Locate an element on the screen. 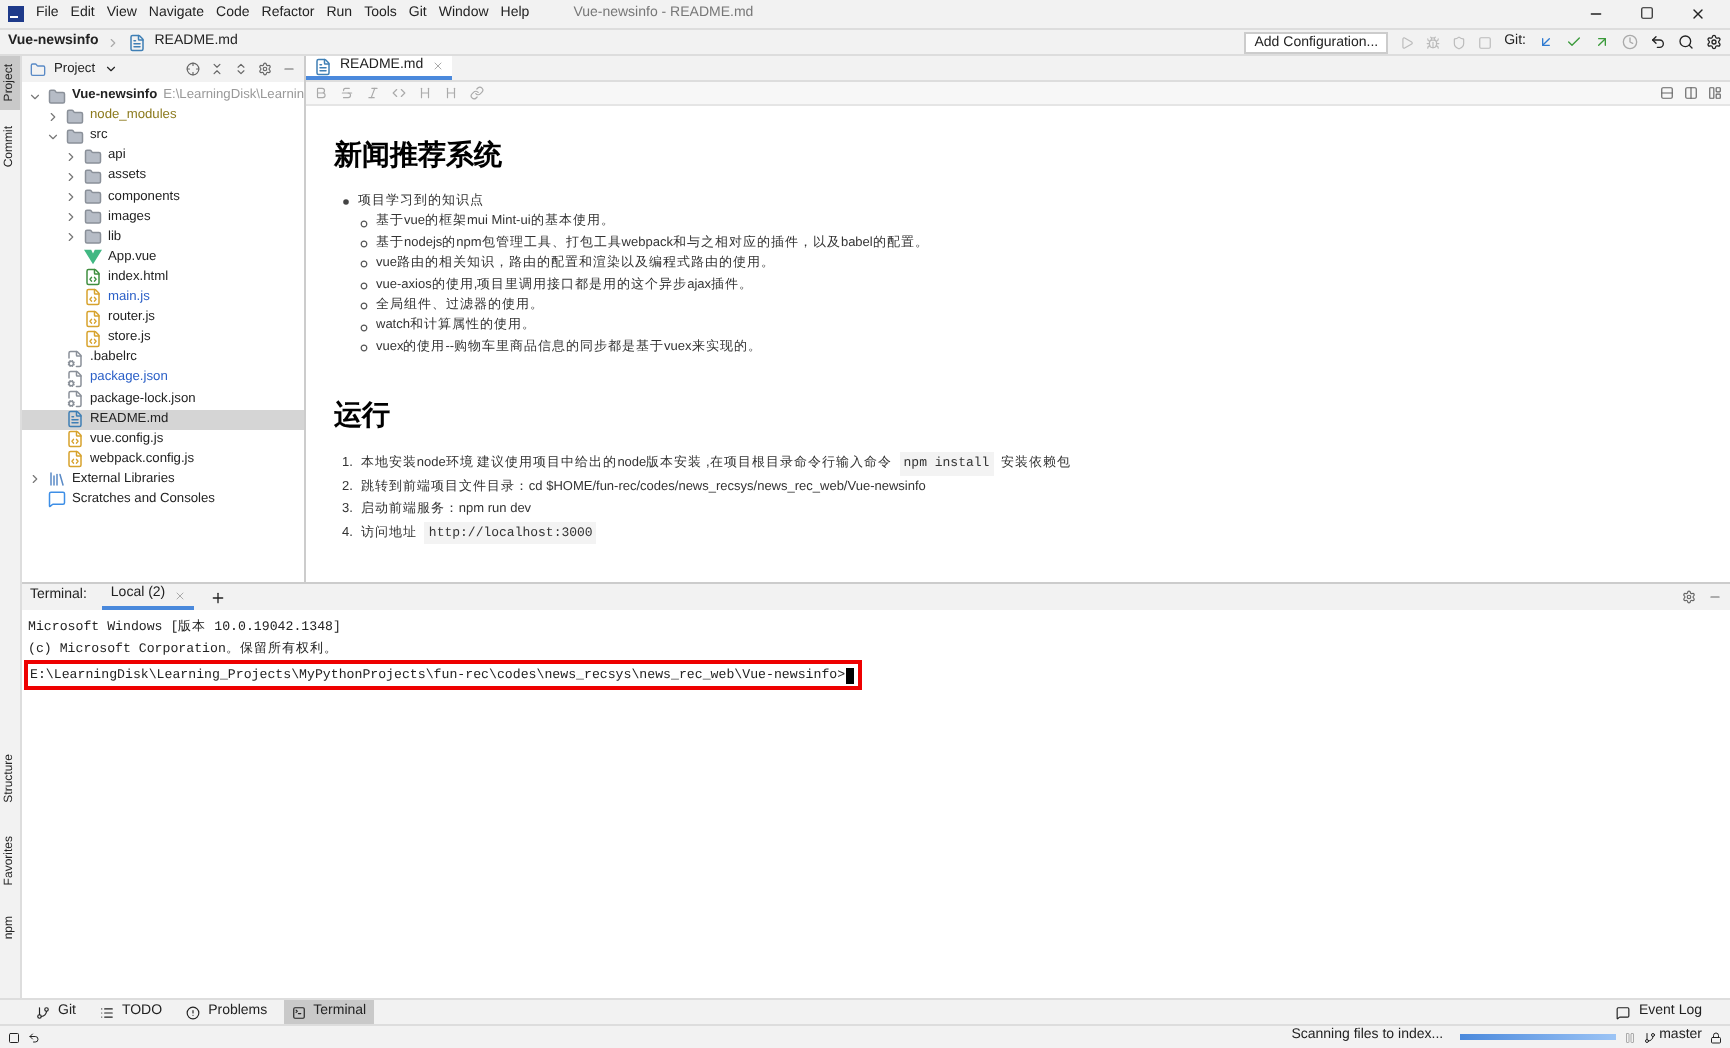 Image resolution: width=1730 pixels, height=1048 pixels. search-icon is located at coordinates (1686, 42).